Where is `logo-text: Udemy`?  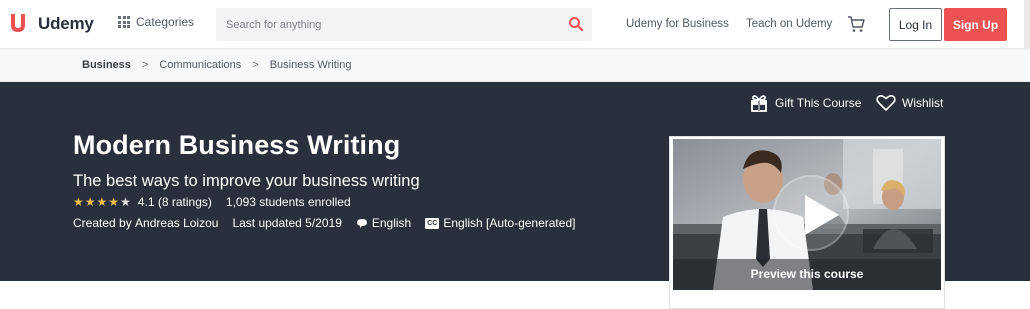 logo-text: Udemy is located at coordinates (66, 23).